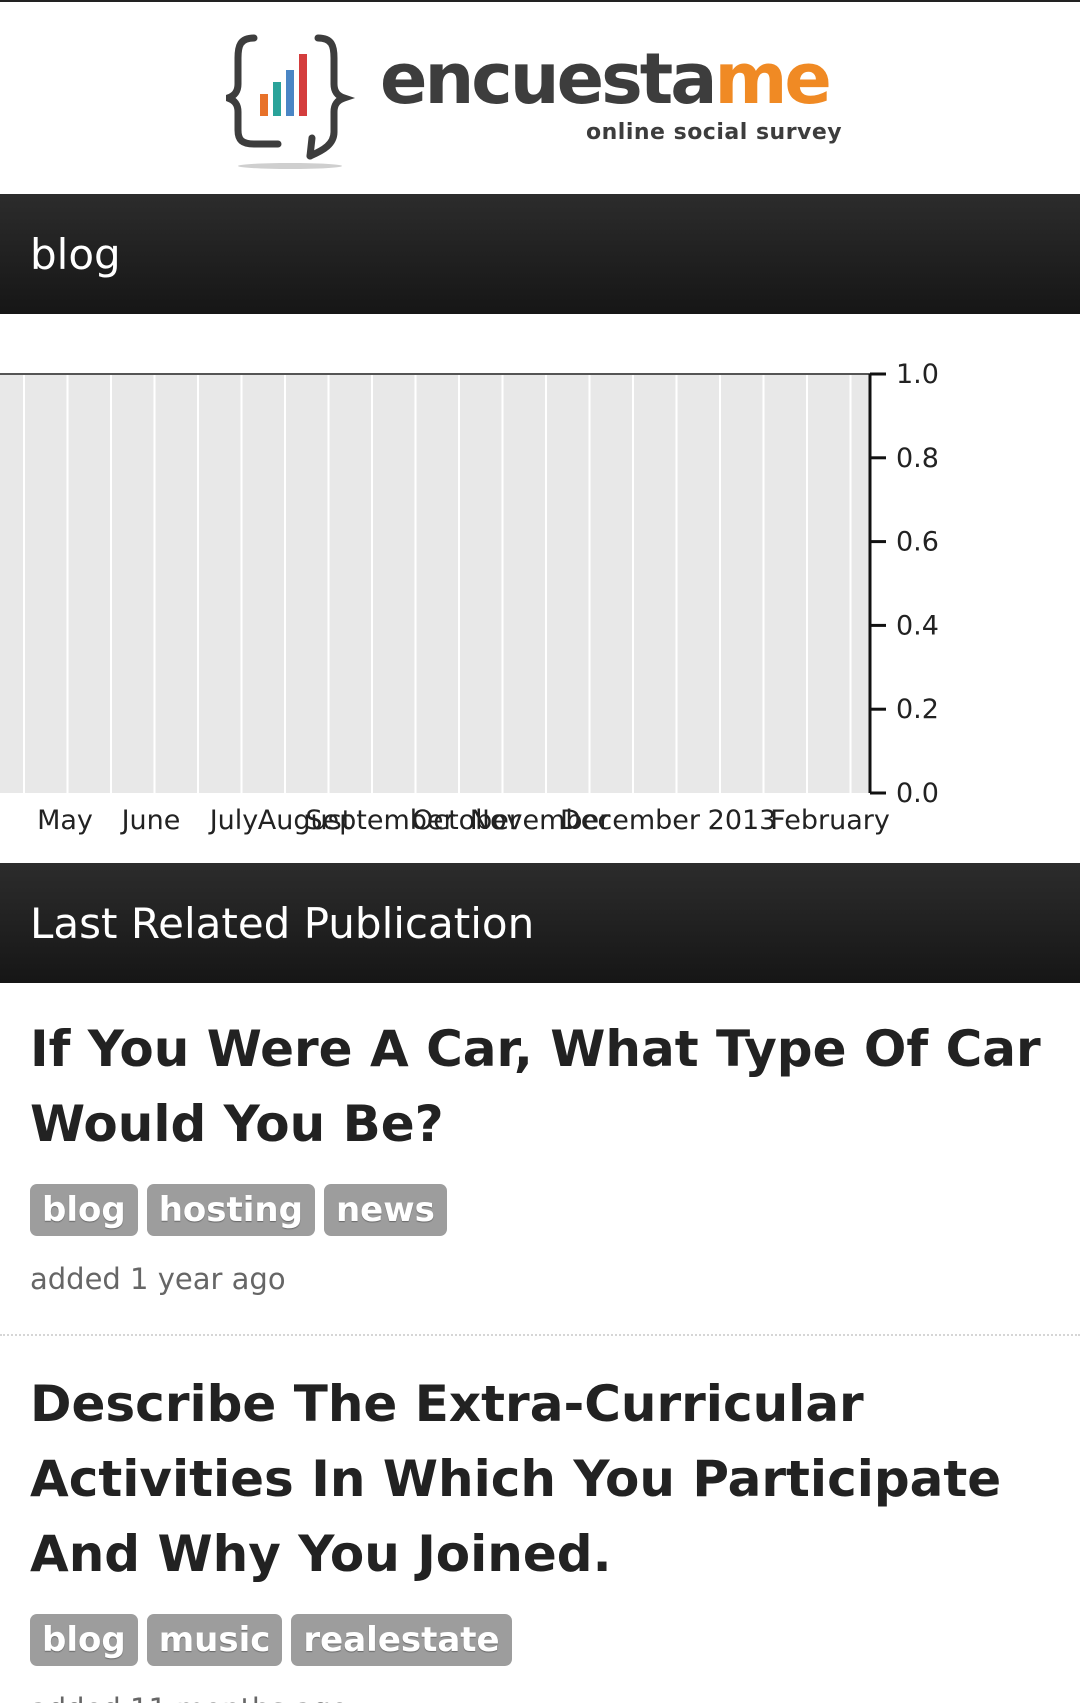  What do you see at coordinates (540, 1335) in the screenshot?
I see `publication-divider` at bounding box center [540, 1335].